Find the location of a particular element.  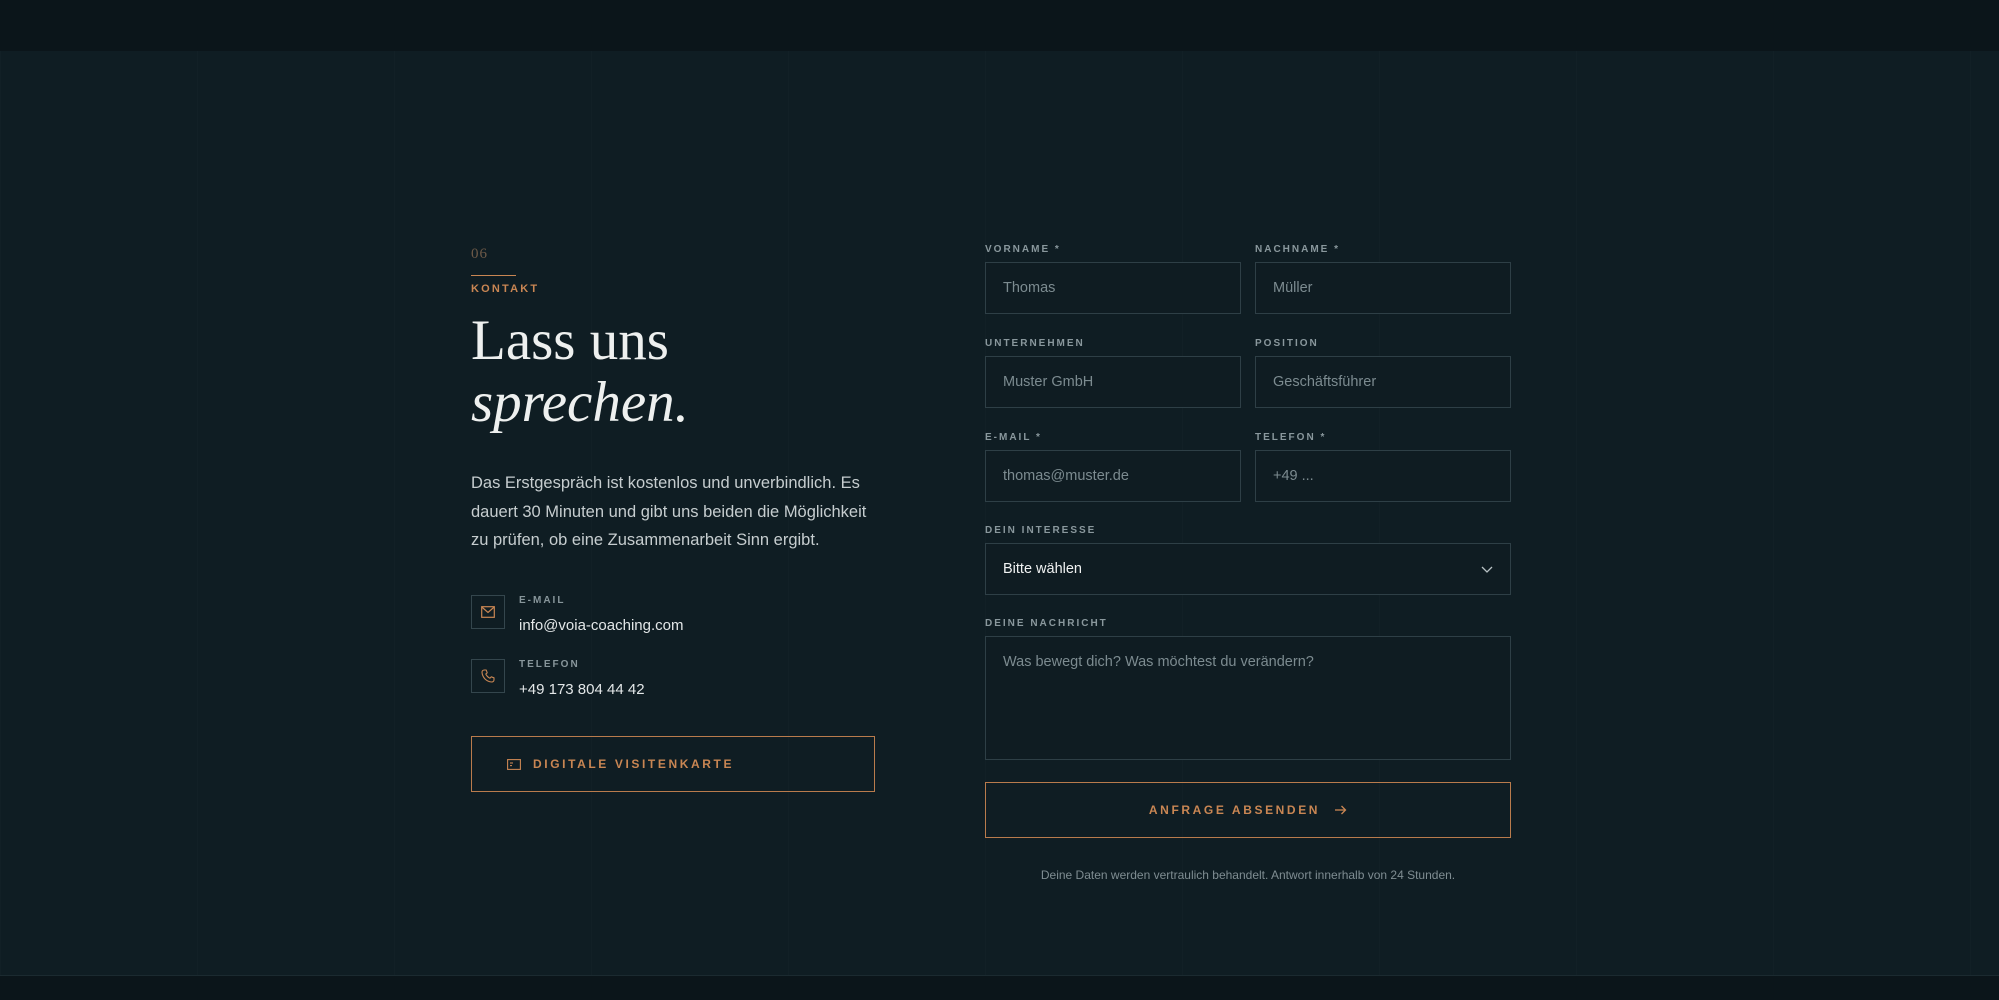

position-input is located at coordinates (1383, 382).